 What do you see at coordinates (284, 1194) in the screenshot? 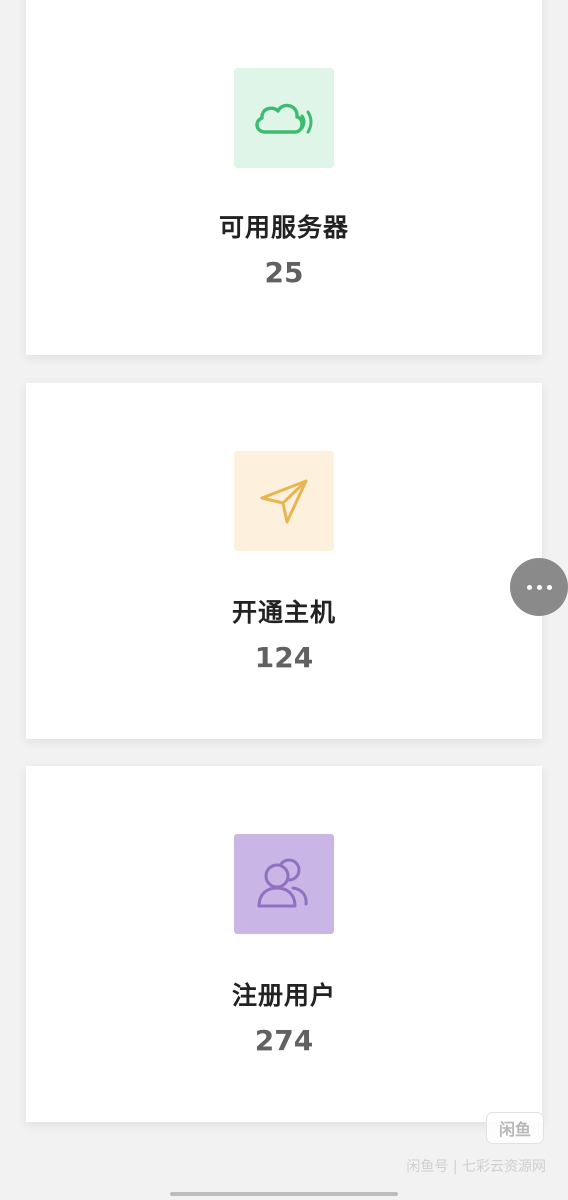
I see `home-indicator` at bounding box center [284, 1194].